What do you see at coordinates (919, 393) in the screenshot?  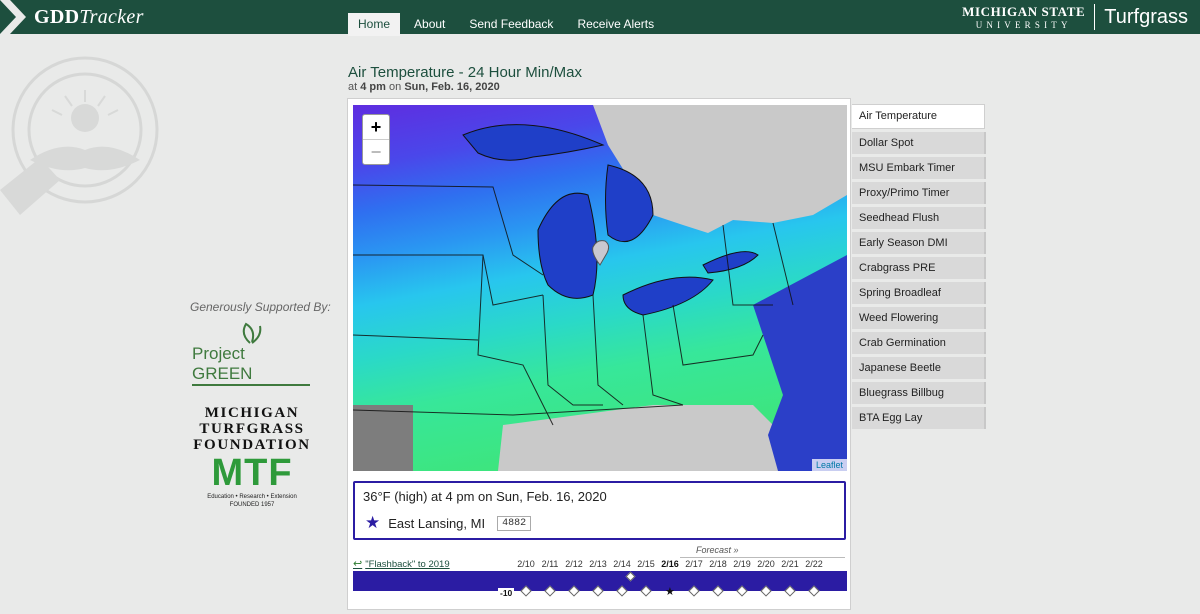 I see `menu-item-bluegrass-billbug: Bluegrass Billbug` at bounding box center [919, 393].